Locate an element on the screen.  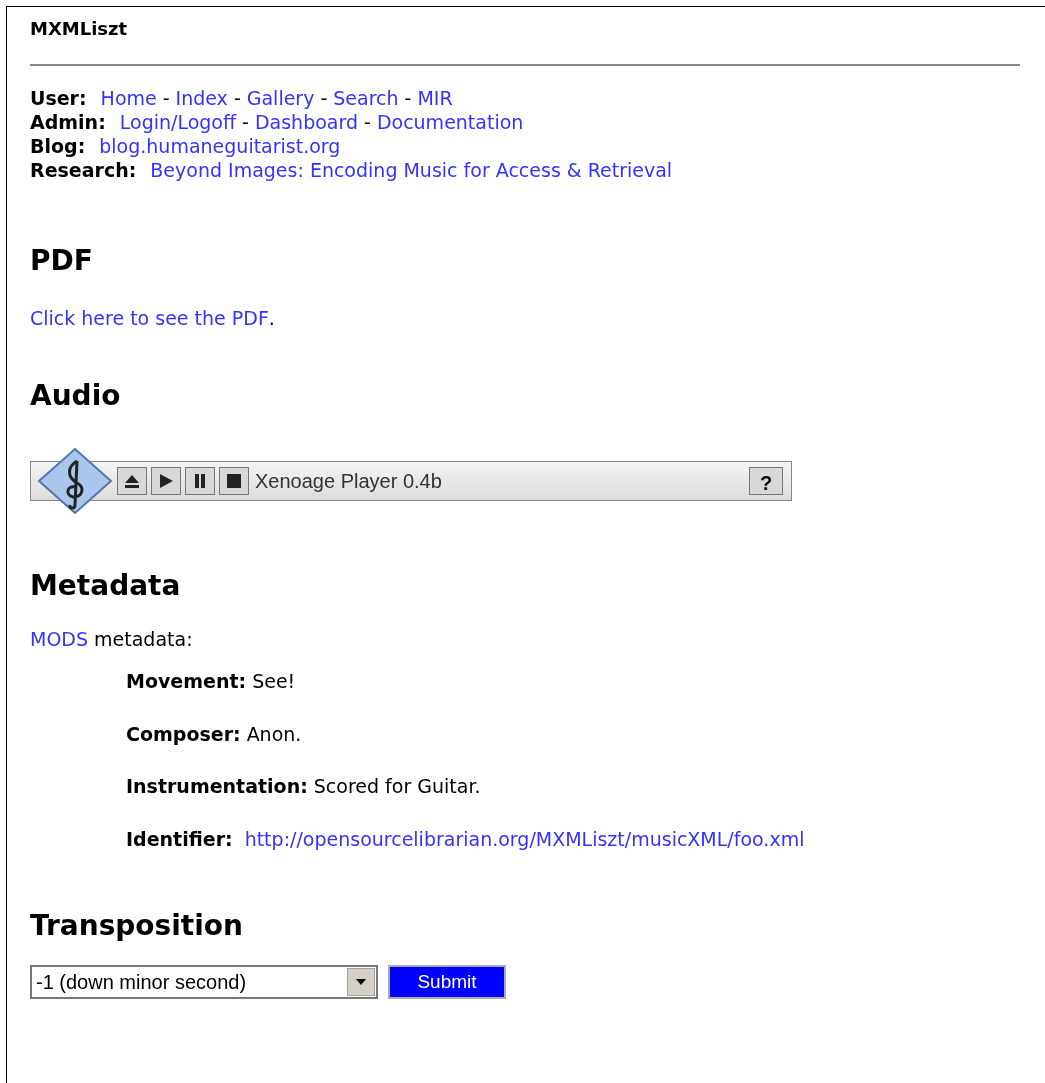
field-value: Anon. is located at coordinates (274, 734).